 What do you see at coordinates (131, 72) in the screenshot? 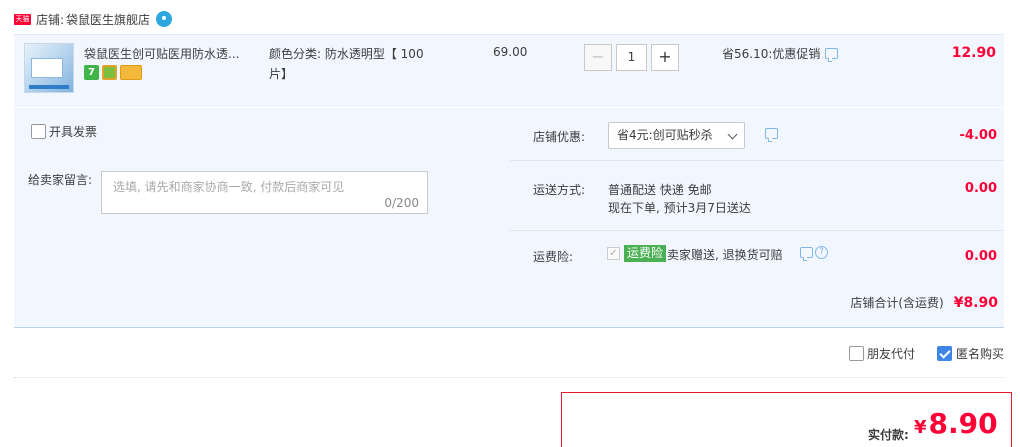
I see `card-icon` at bounding box center [131, 72].